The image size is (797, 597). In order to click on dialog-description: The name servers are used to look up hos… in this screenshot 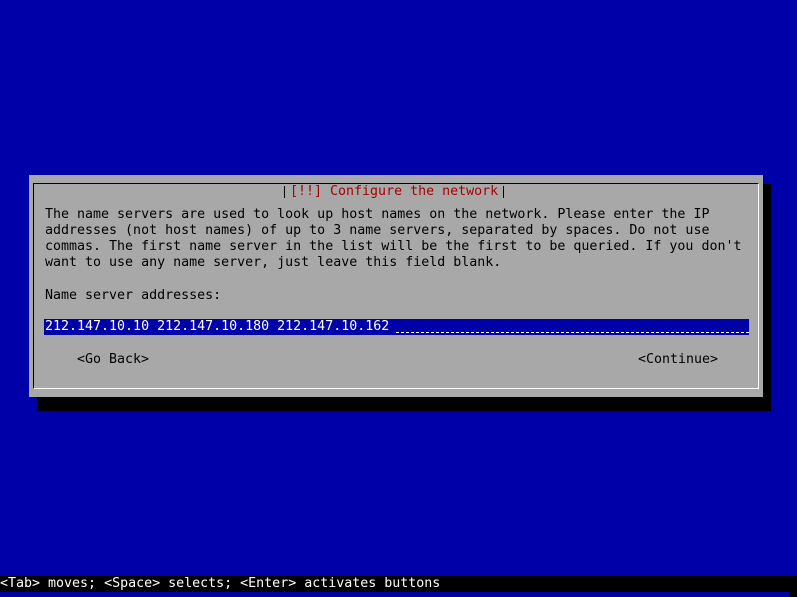, I will do `click(393, 238)`.